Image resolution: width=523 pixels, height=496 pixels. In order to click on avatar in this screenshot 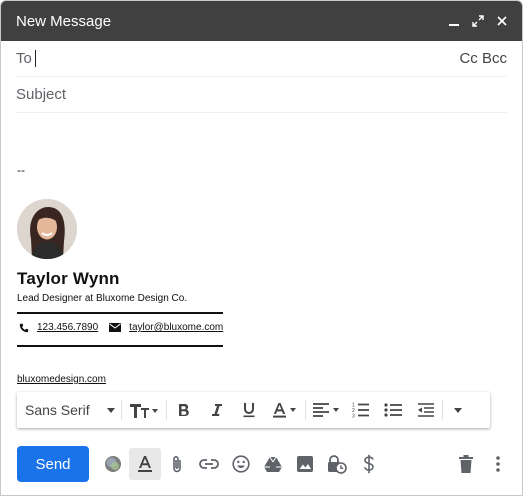, I will do `click(47, 229)`.